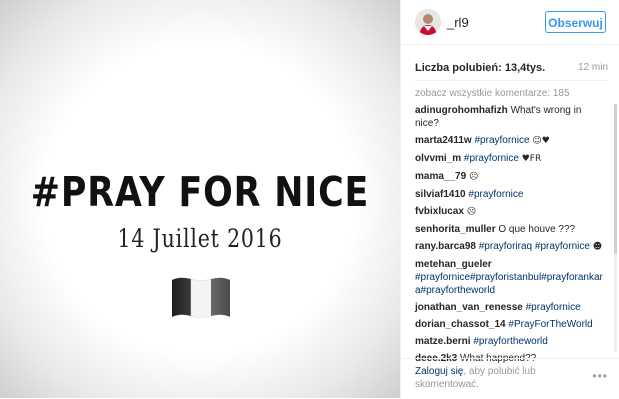  What do you see at coordinates (510, 22) in the screenshot?
I see `post-header: _rl9 Obserwuj` at bounding box center [510, 22].